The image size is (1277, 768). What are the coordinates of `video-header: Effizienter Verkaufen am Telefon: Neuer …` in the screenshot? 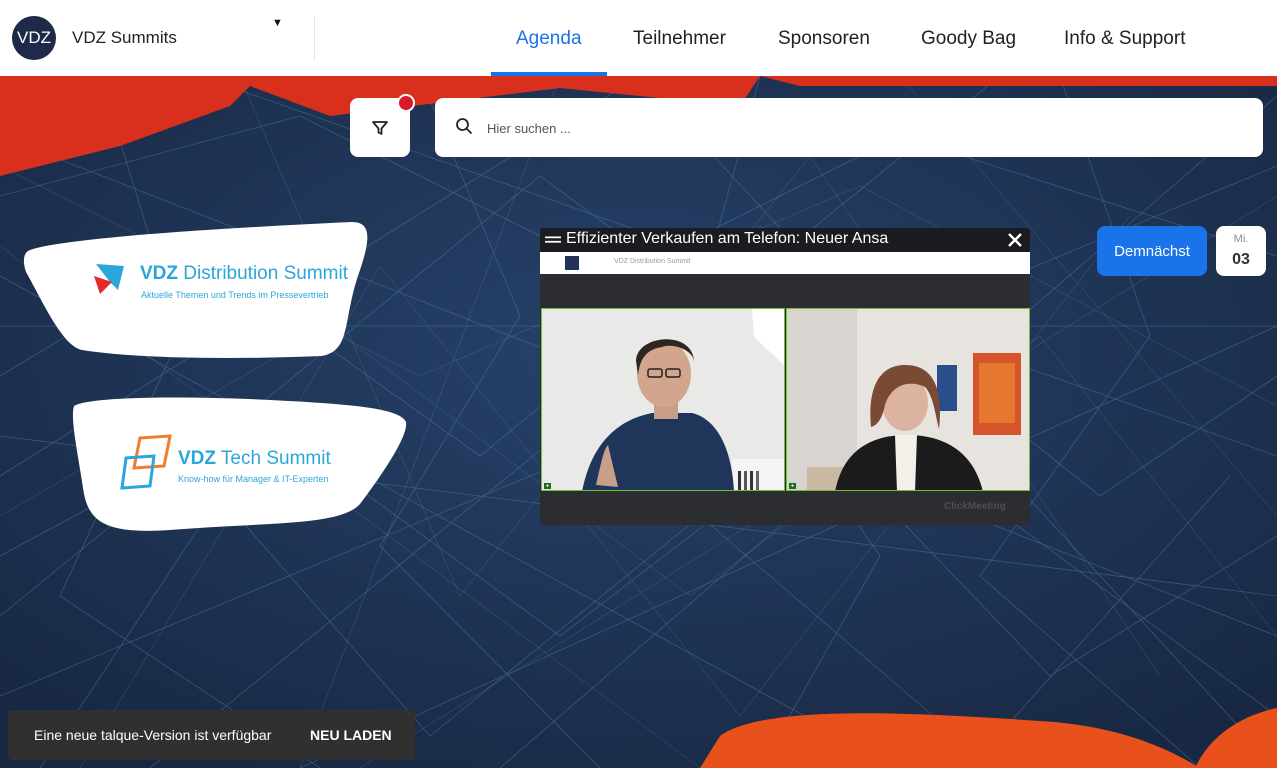 It's located at (785, 240).